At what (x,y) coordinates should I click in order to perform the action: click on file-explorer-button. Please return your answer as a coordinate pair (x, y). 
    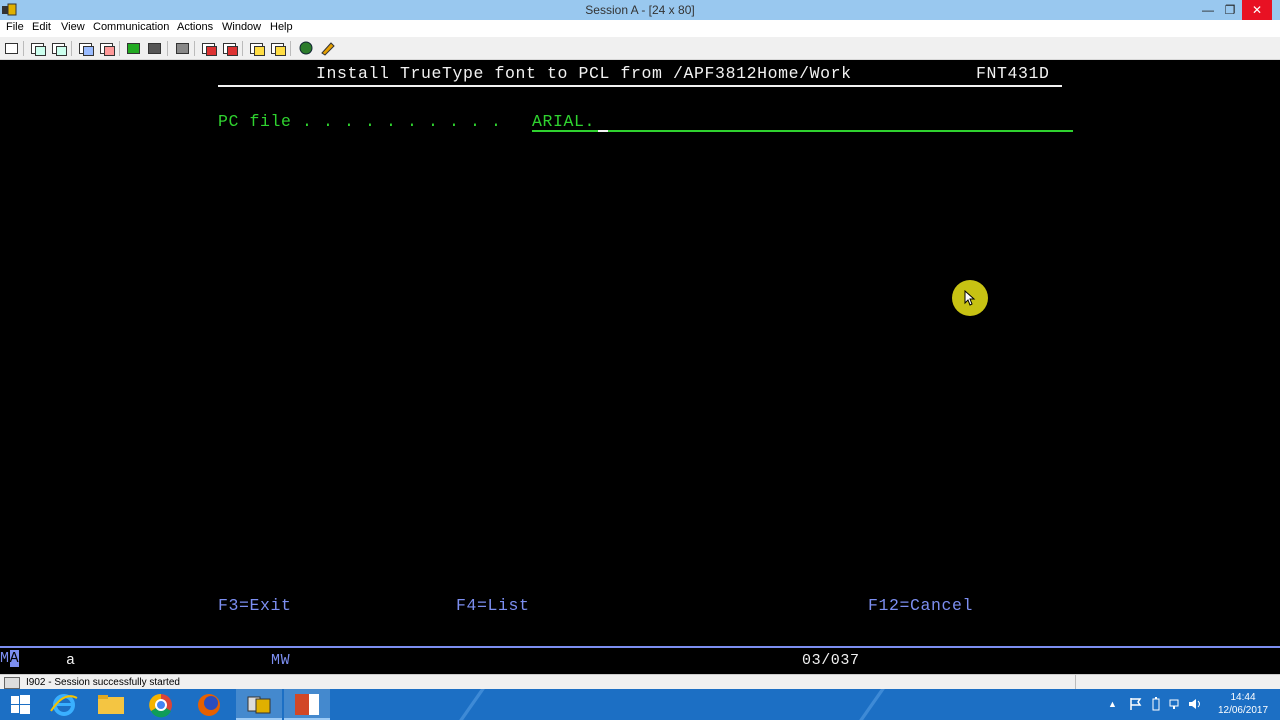
    Looking at the image, I should click on (111, 704).